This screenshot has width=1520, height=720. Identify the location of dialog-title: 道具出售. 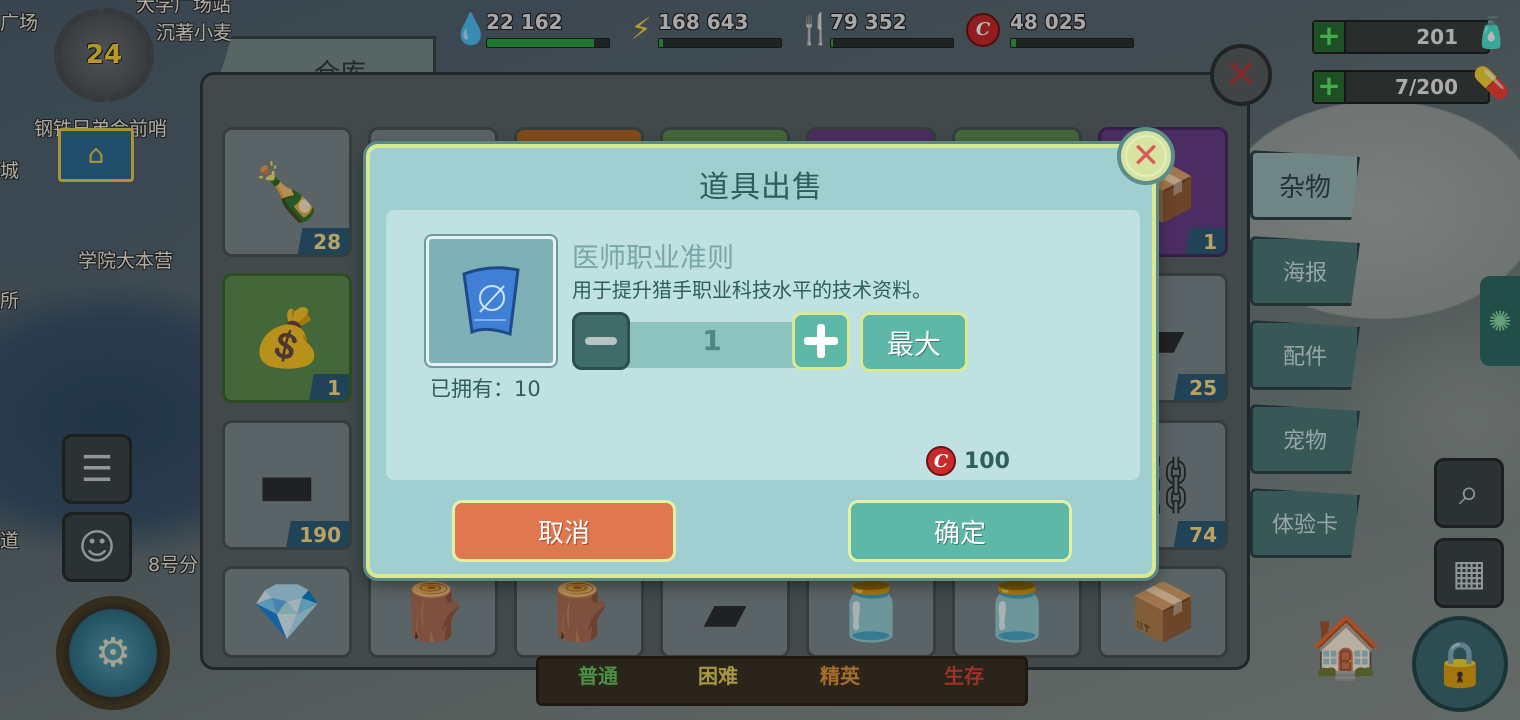
(761, 187).